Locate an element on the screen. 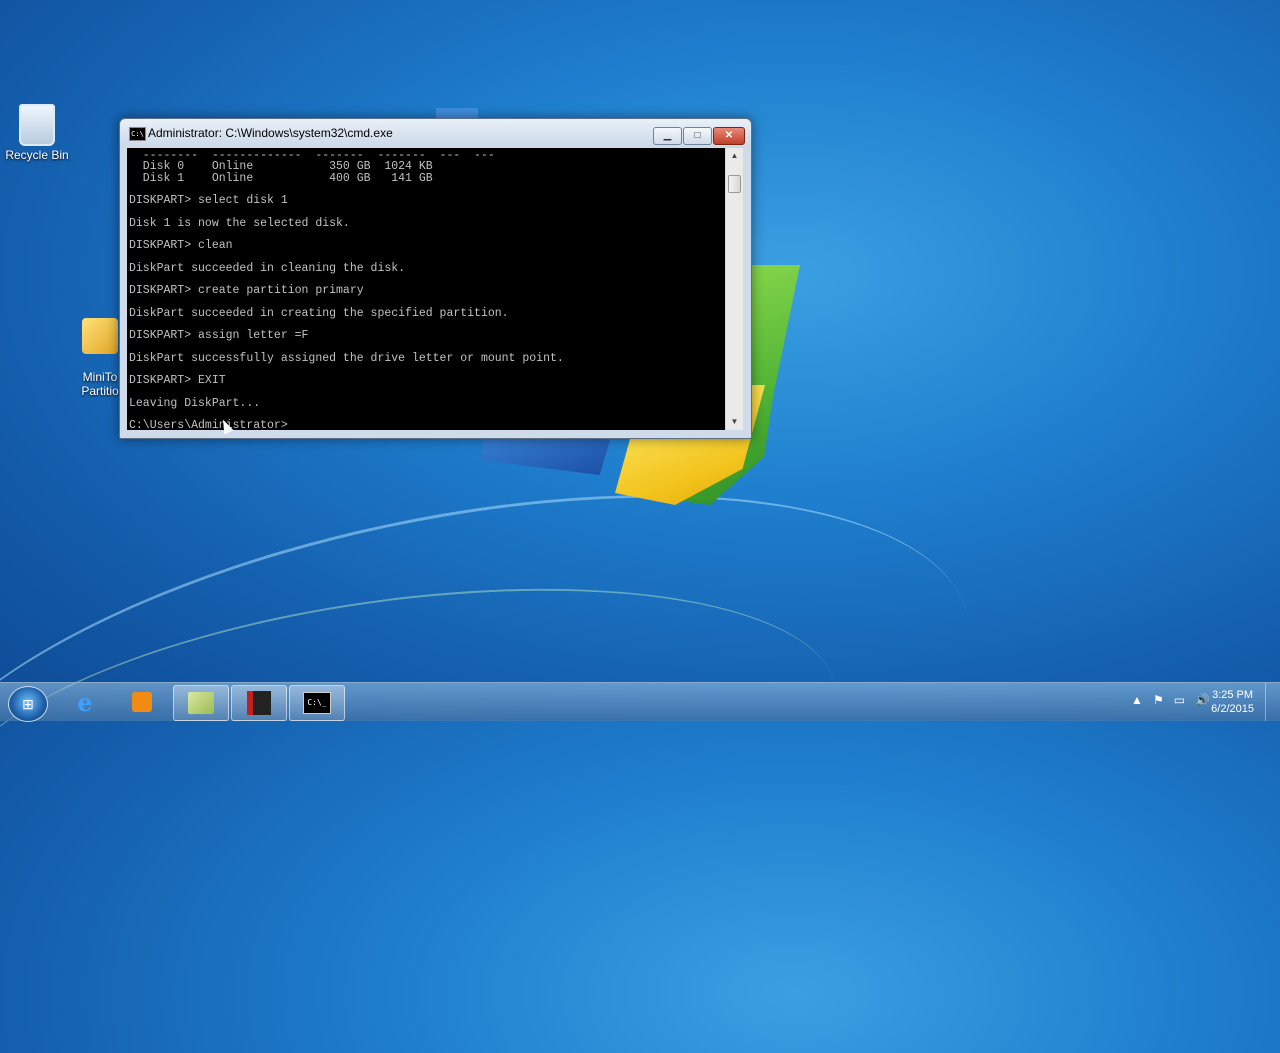  taskbar-item-camera-app is located at coordinates (259, 703).